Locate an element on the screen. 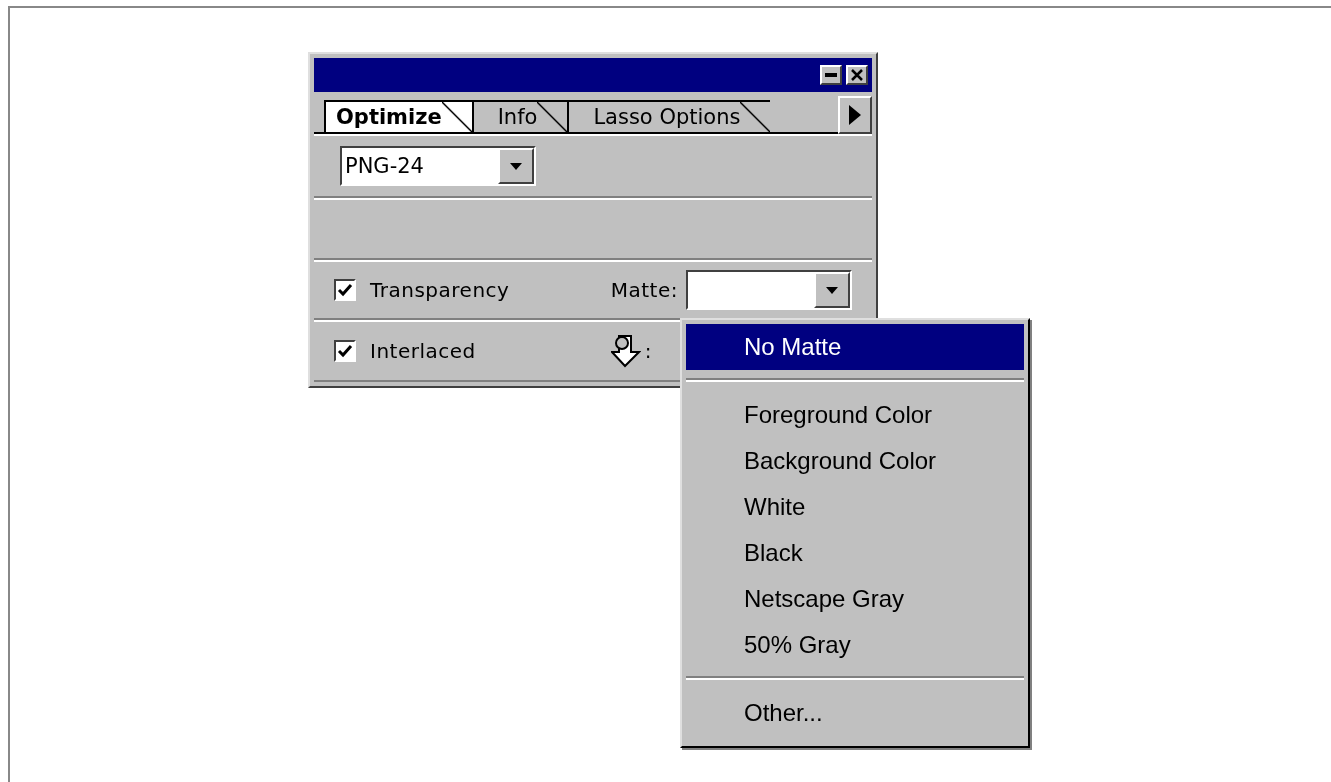 This screenshot has width=1331, height=782. menu-item: Foreground Color is located at coordinates (855, 415).